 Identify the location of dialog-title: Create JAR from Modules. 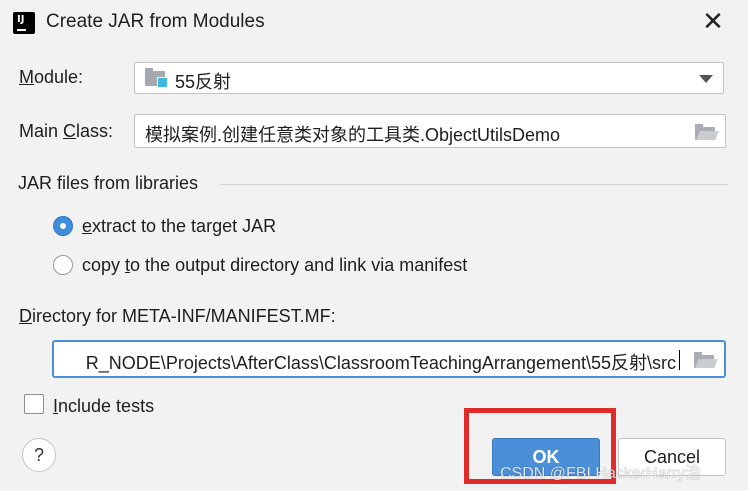
(155, 21).